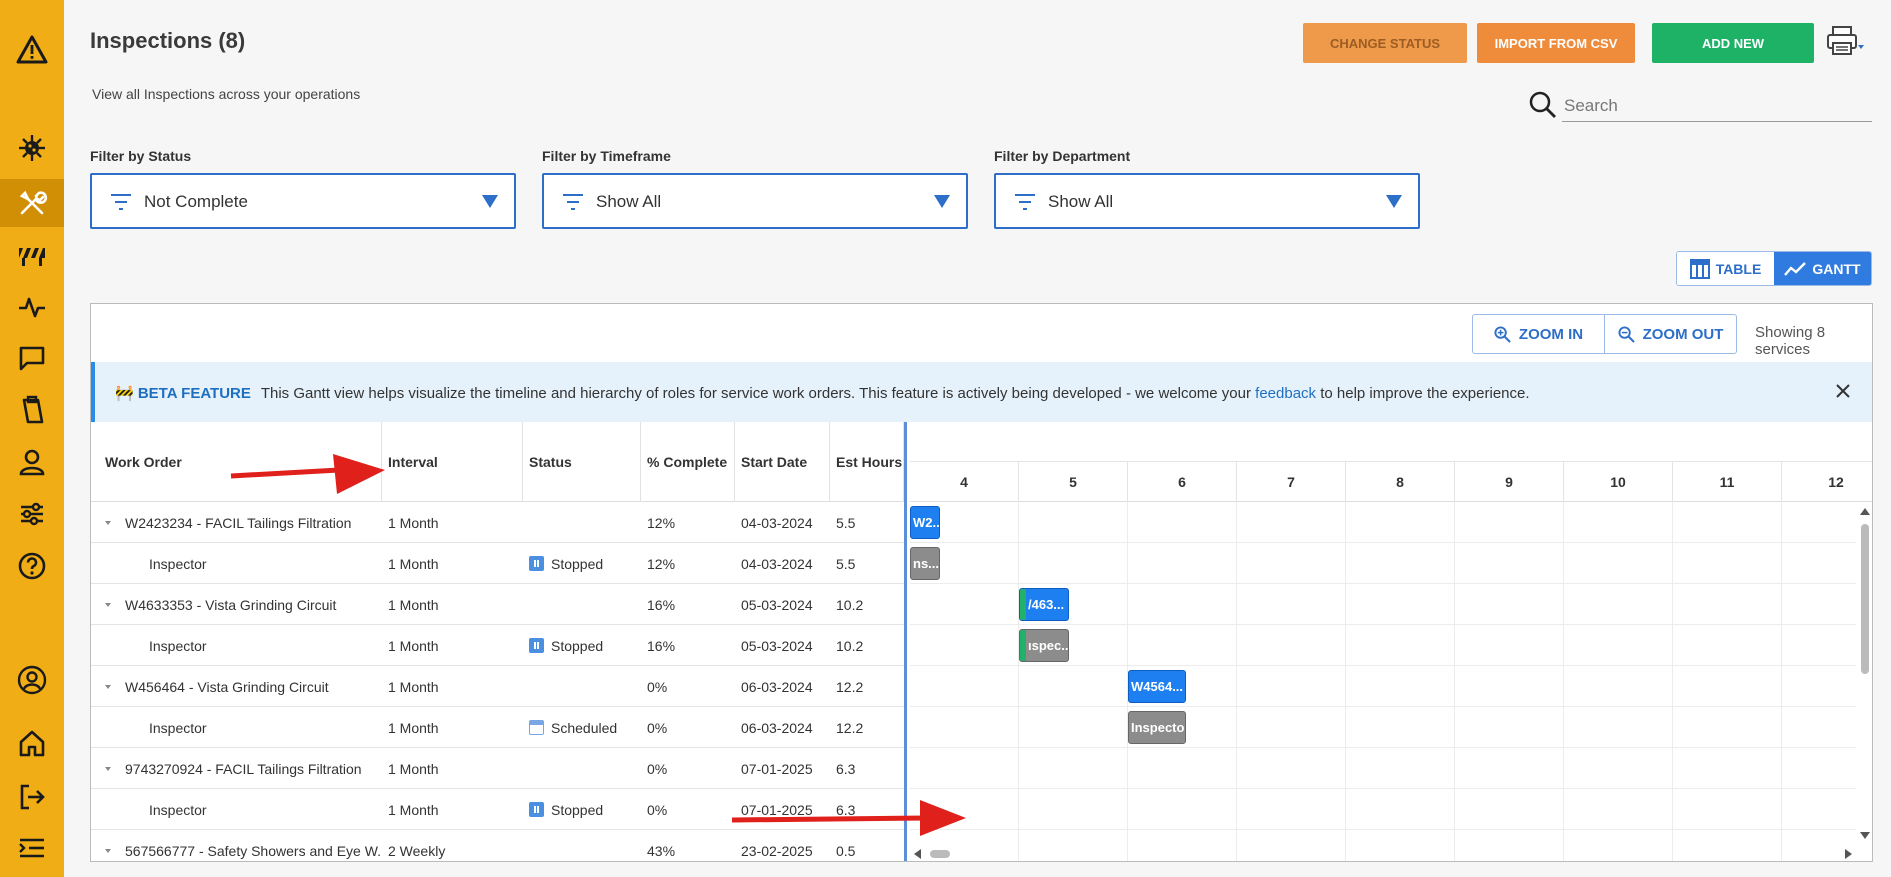 The height and width of the screenshot is (877, 1891). Describe the element at coordinates (236, 522) in the screenshot. I see `col-work-order-cell: W2423234 - FACIL Tailings Filtration` at that location.